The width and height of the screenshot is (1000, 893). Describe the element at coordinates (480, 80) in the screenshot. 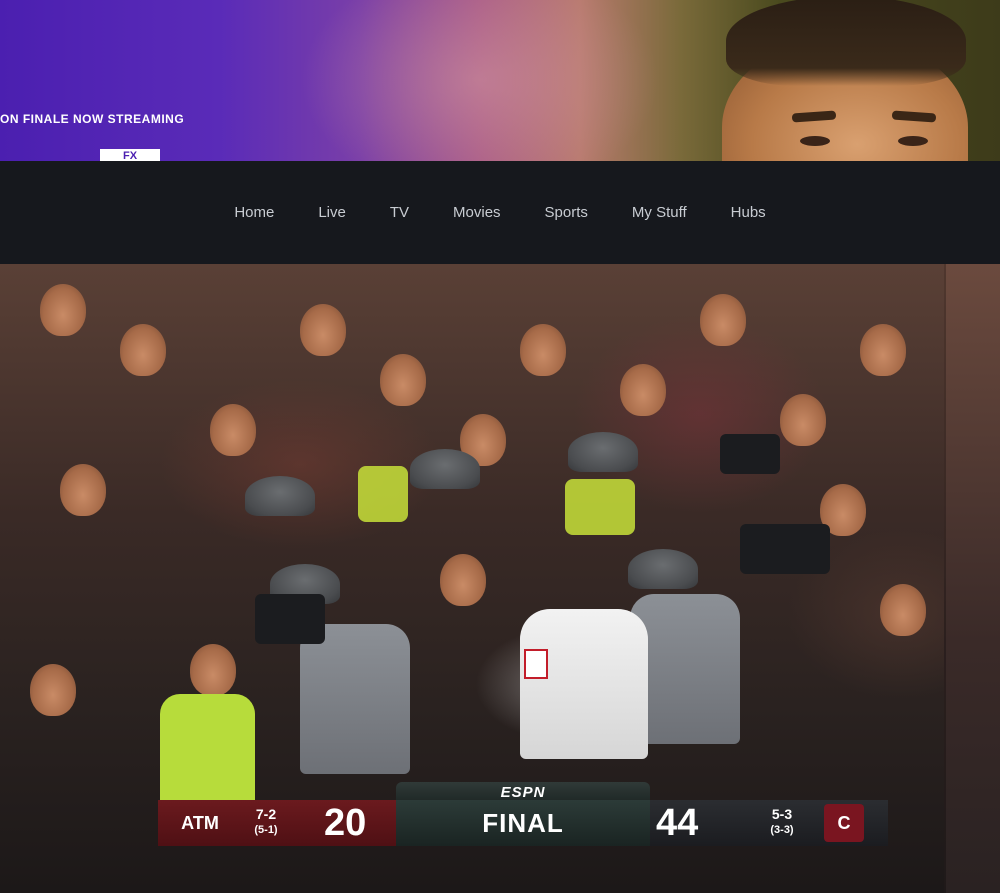

I see `promo-background-glow` at that location.